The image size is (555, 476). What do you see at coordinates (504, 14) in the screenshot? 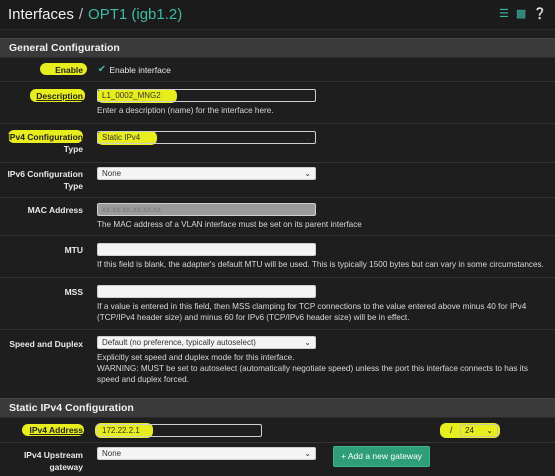
I see `sliders-icon: ☰` at bounding box center [504, 14].